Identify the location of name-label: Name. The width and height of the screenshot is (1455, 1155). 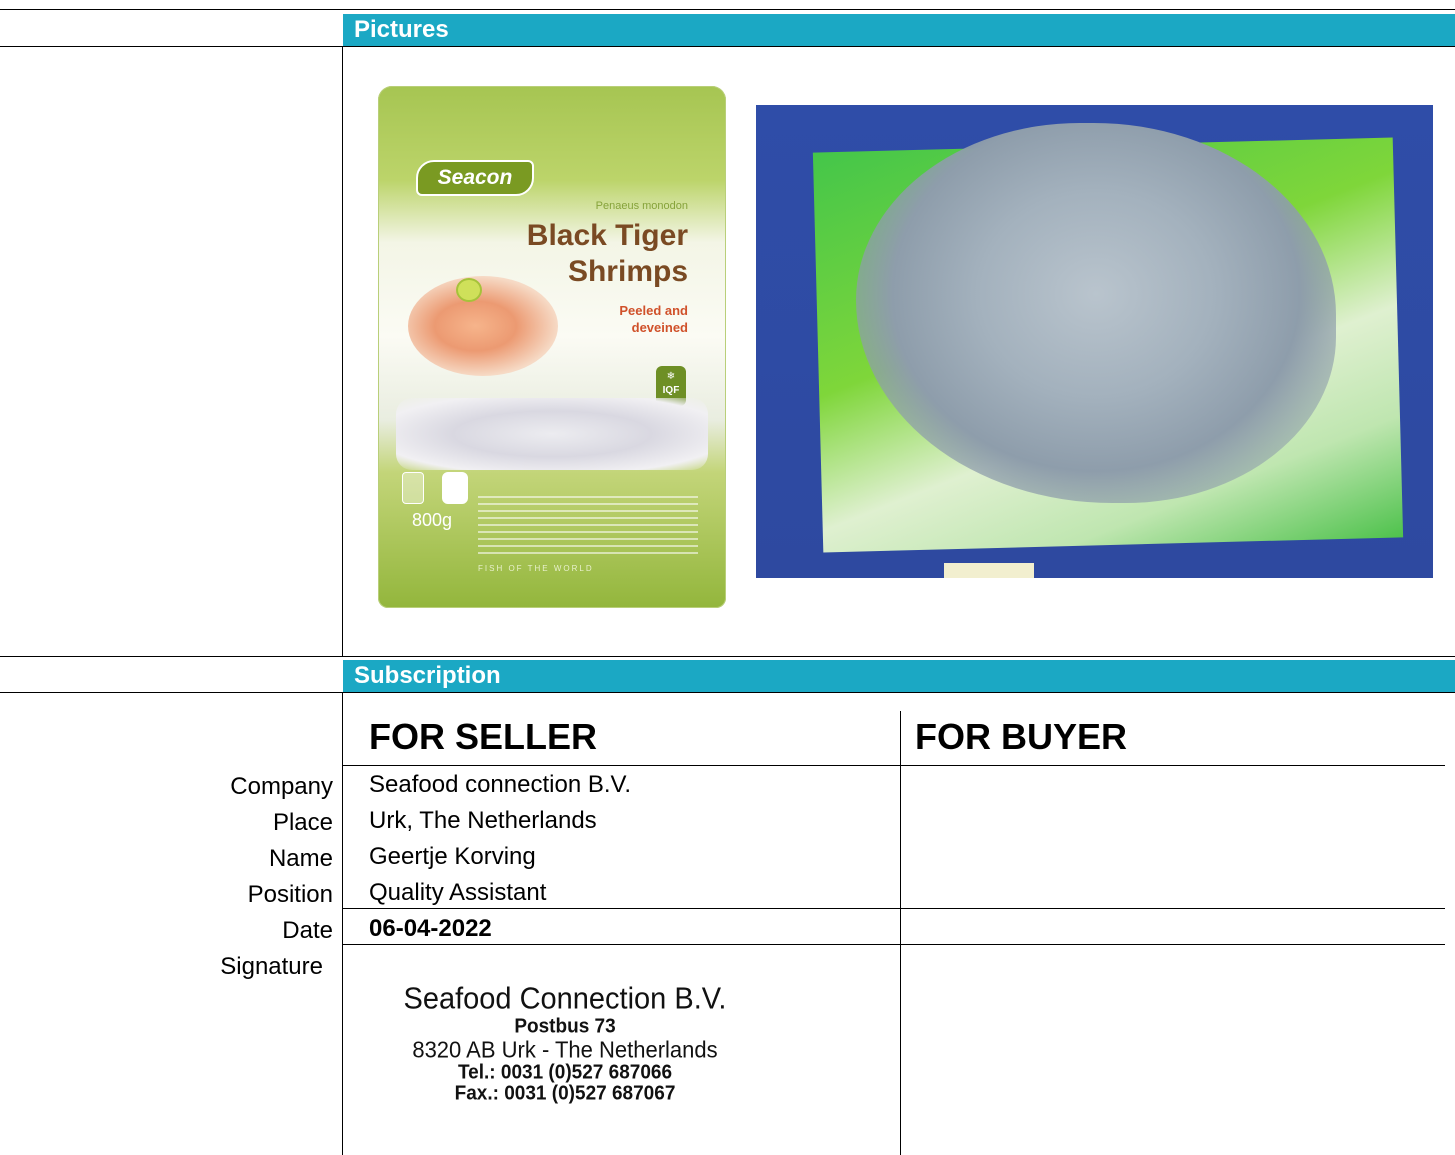
(300, 858).